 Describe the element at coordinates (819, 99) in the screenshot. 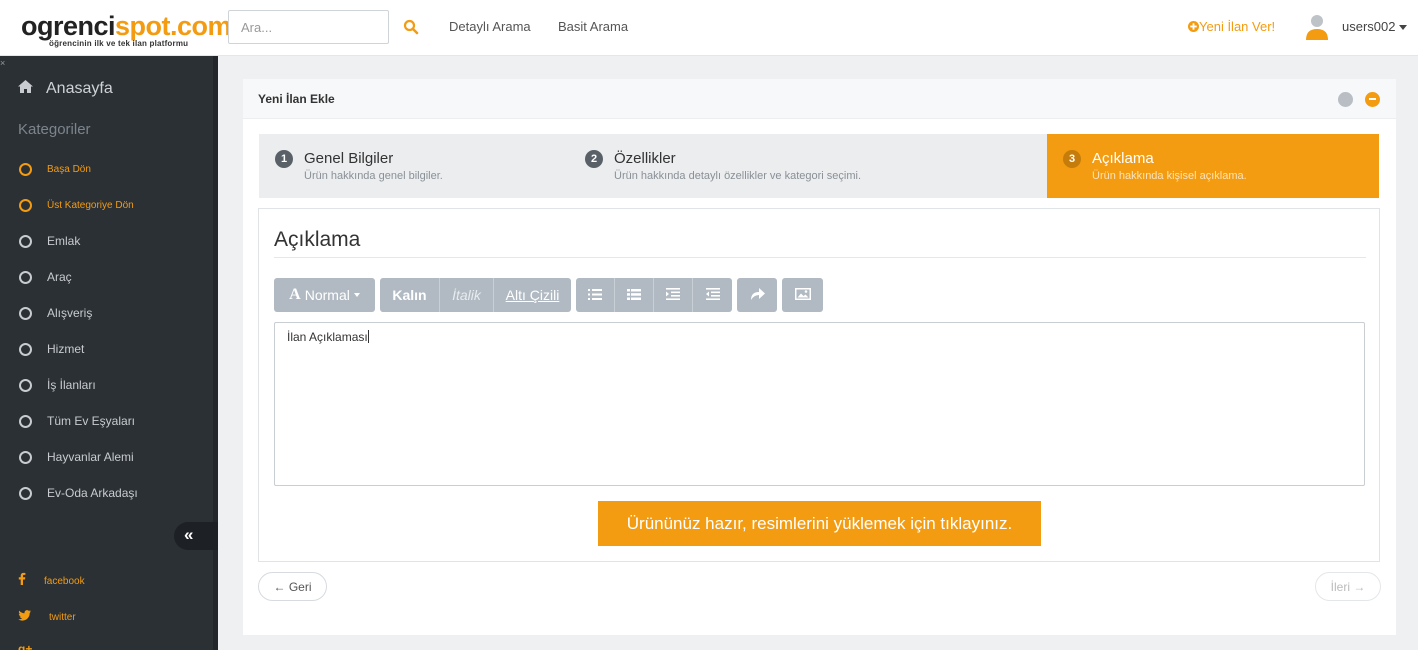

I see `panel-header: Yeni İlan Ekle` at that location.